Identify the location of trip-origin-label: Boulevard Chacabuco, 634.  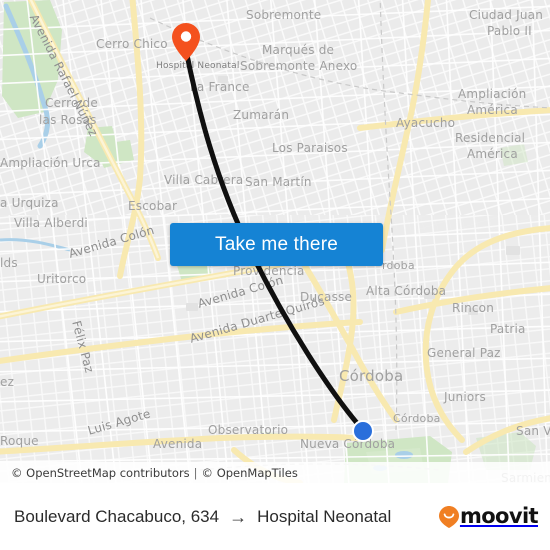
(117, 516).